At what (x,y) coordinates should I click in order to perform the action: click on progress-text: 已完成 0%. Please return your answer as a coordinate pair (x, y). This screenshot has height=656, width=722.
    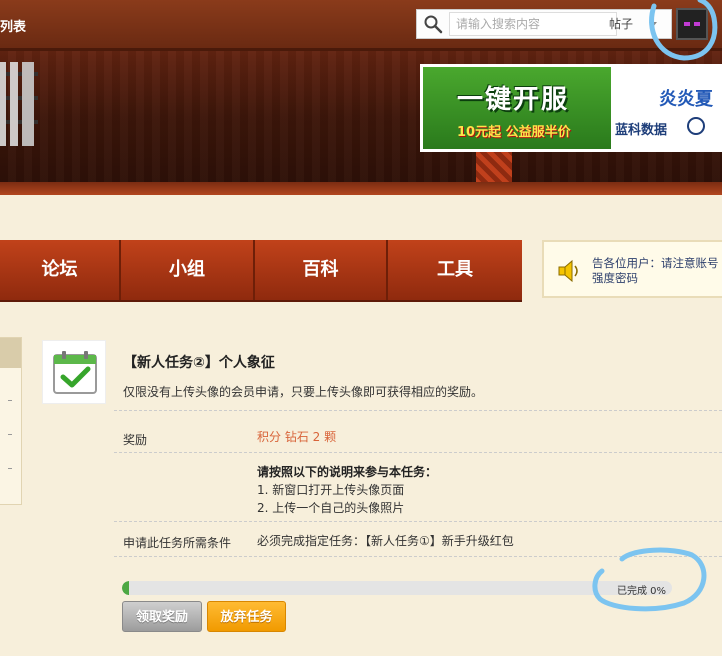
    Looking at the image, I should click on (642, 591).